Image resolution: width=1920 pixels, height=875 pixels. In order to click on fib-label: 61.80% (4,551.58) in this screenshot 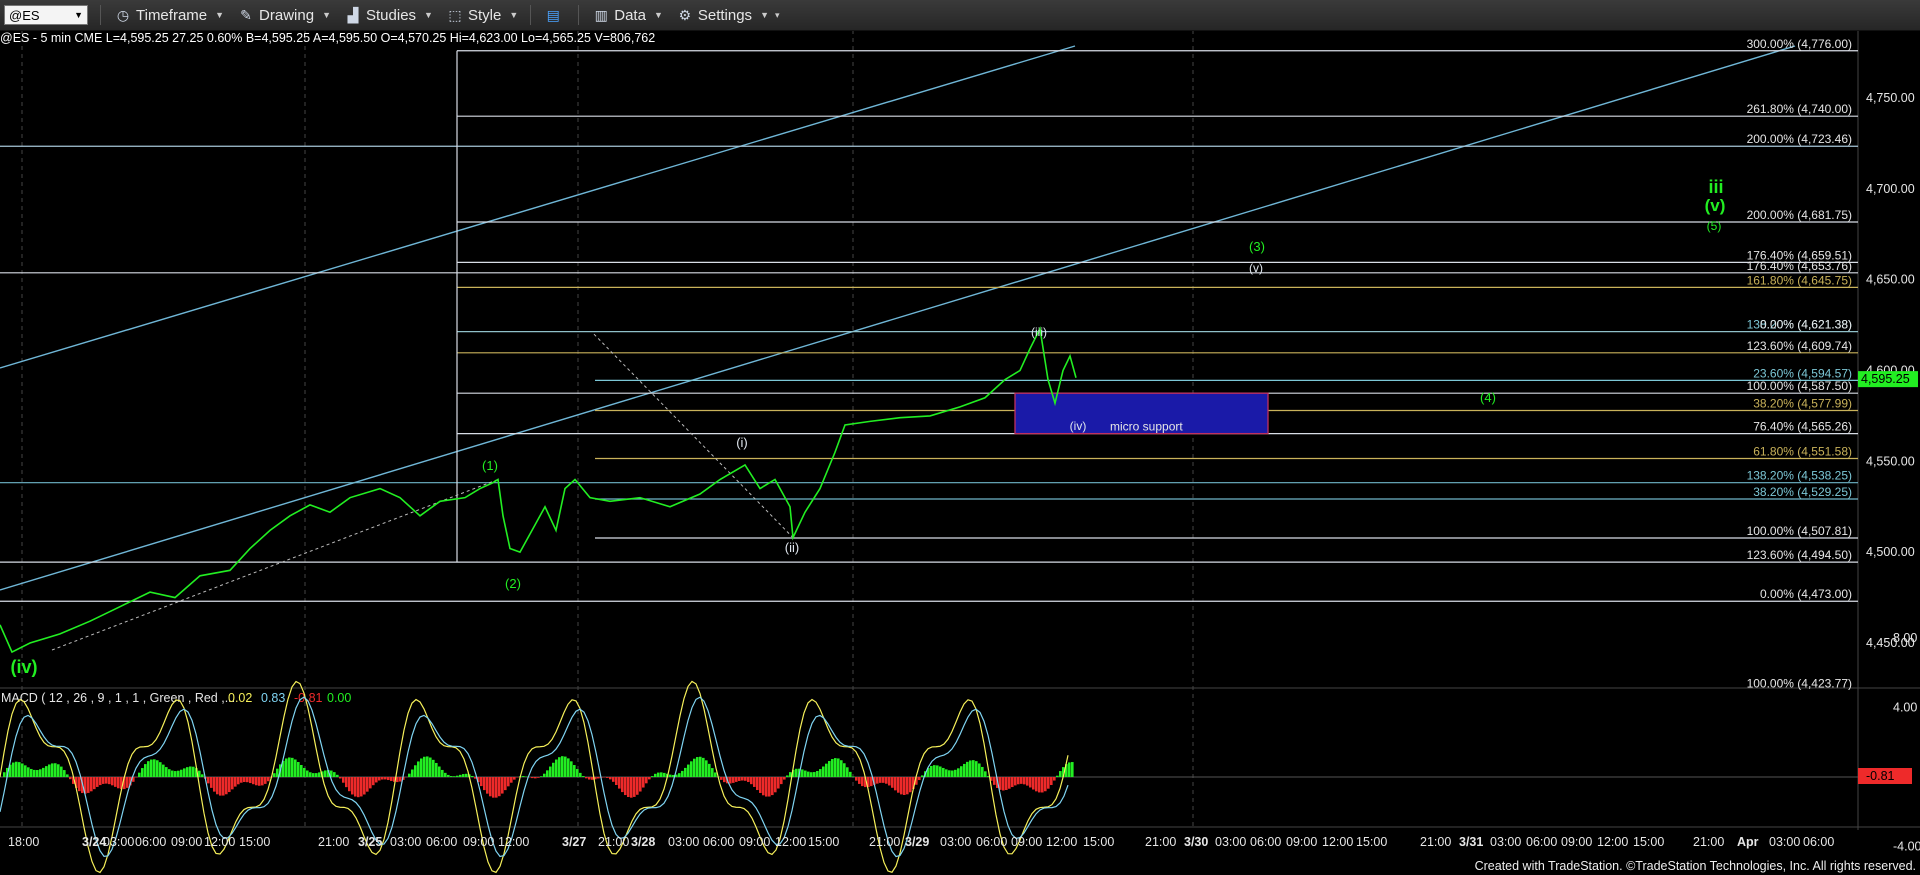, I will do `click(1802, 451)`.